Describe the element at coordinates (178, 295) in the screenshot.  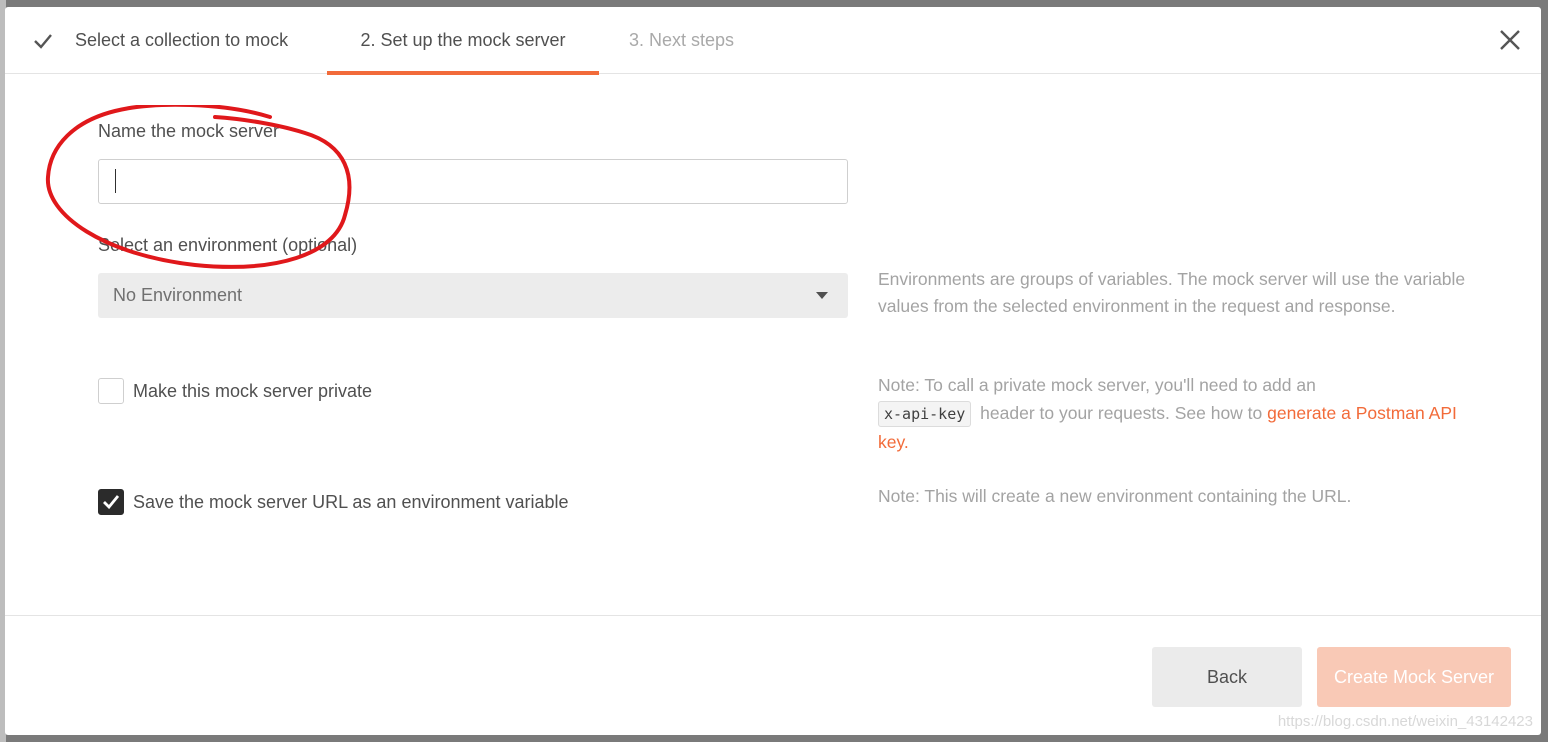
I see `environment-selected-value: No Environment` at that location.